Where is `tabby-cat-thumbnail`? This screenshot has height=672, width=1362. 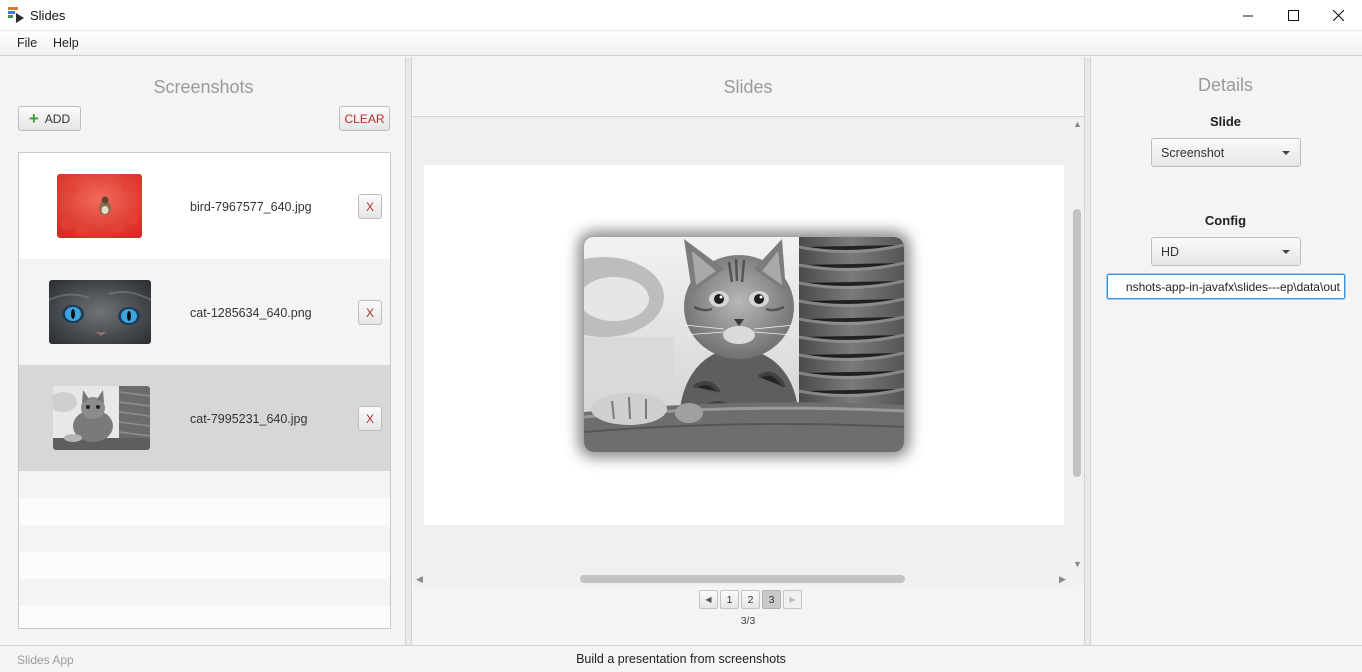 tabby-cat-thumbnail is located at coordinates (101, 418).